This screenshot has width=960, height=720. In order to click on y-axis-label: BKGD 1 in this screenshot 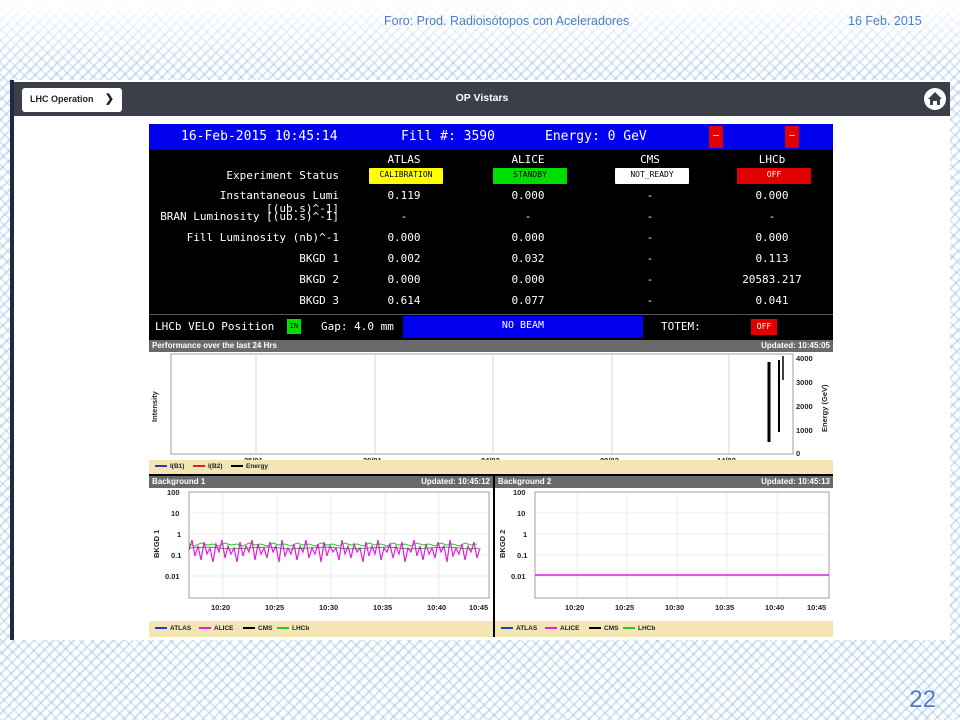, I will do `click(156, 544)`.